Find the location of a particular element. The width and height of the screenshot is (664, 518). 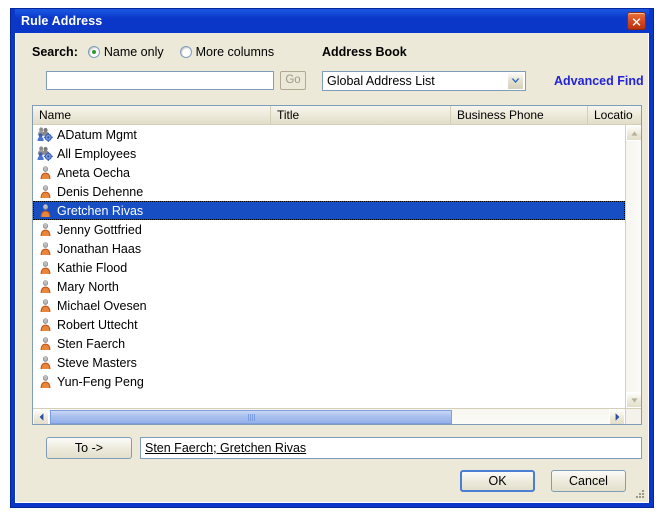

list-item-name: Sten Faerch is located at coordinates (91, 343).